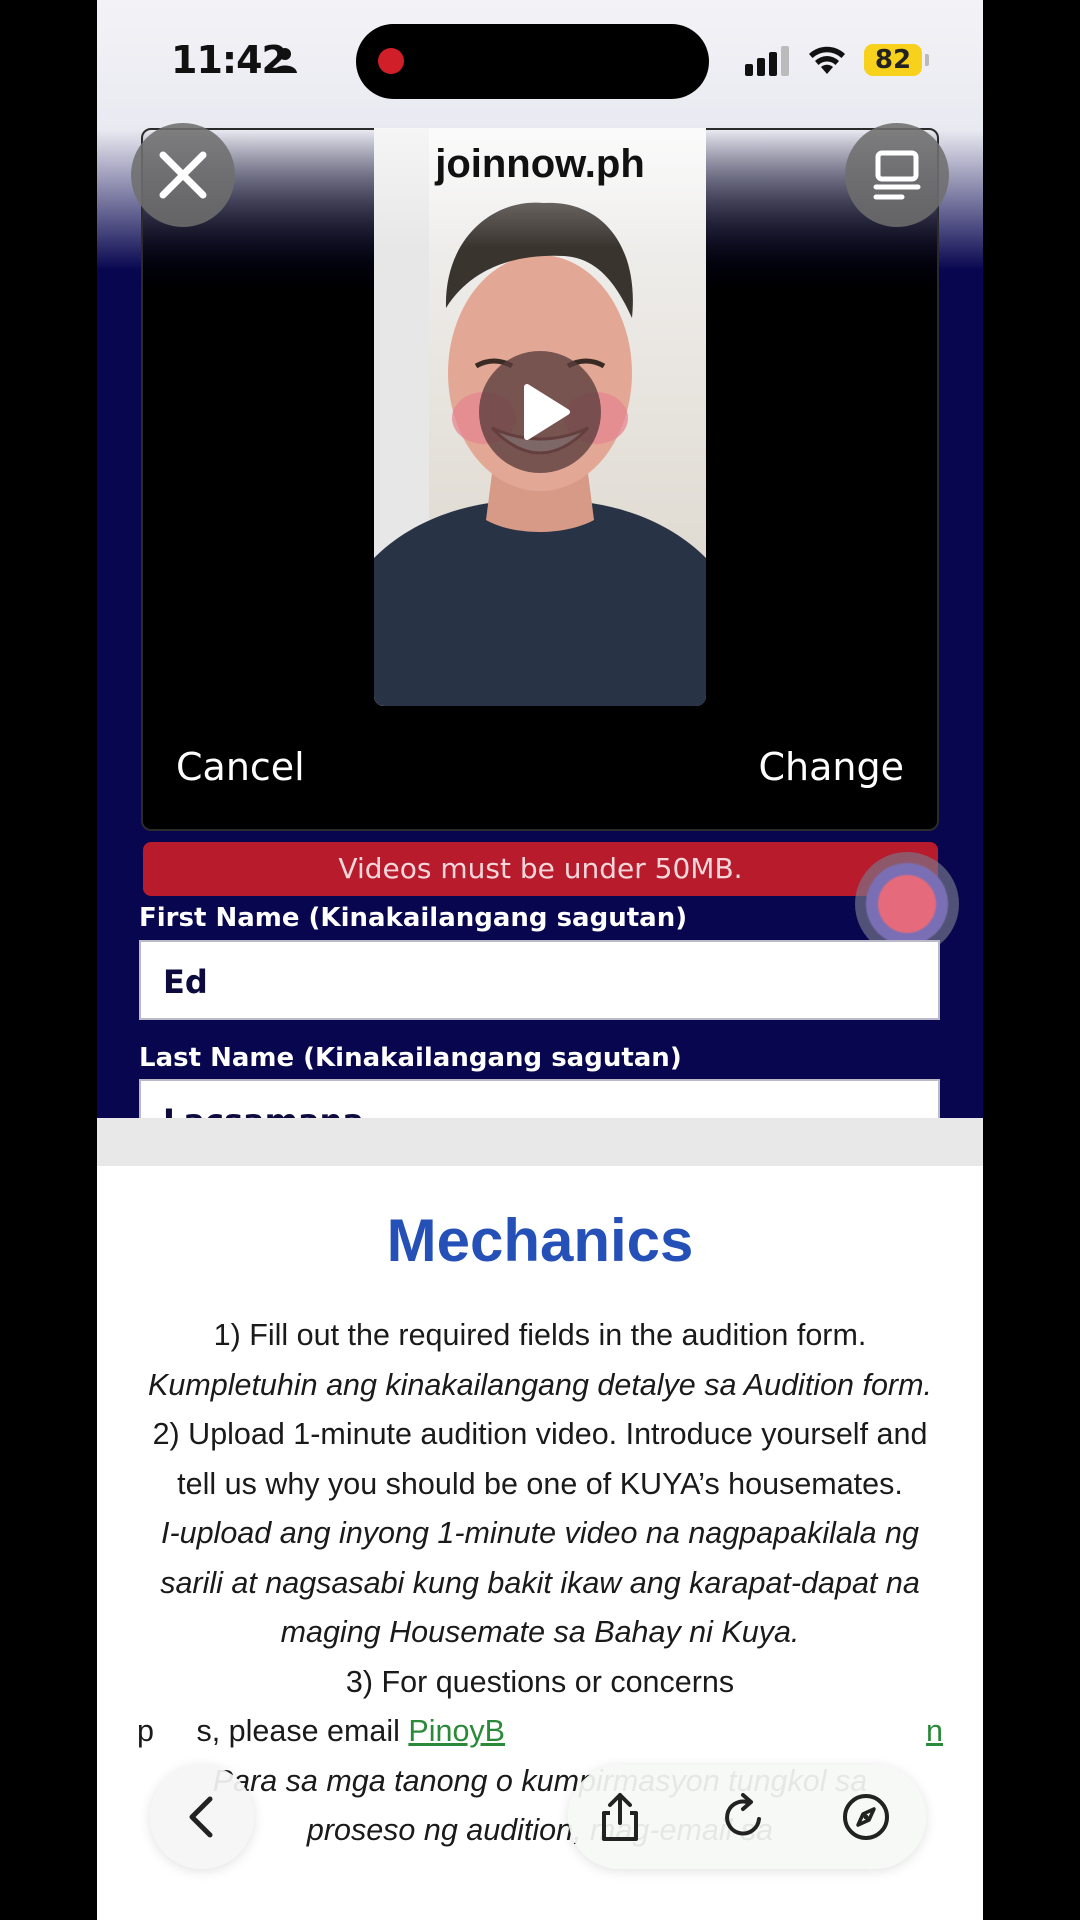 The width and height of the screenshot is (1080, 1920). What do you see at coordinates (456, 1731) in the screenshot?
I see `email-link: PinoyB` at bounding box center [456, 1731].